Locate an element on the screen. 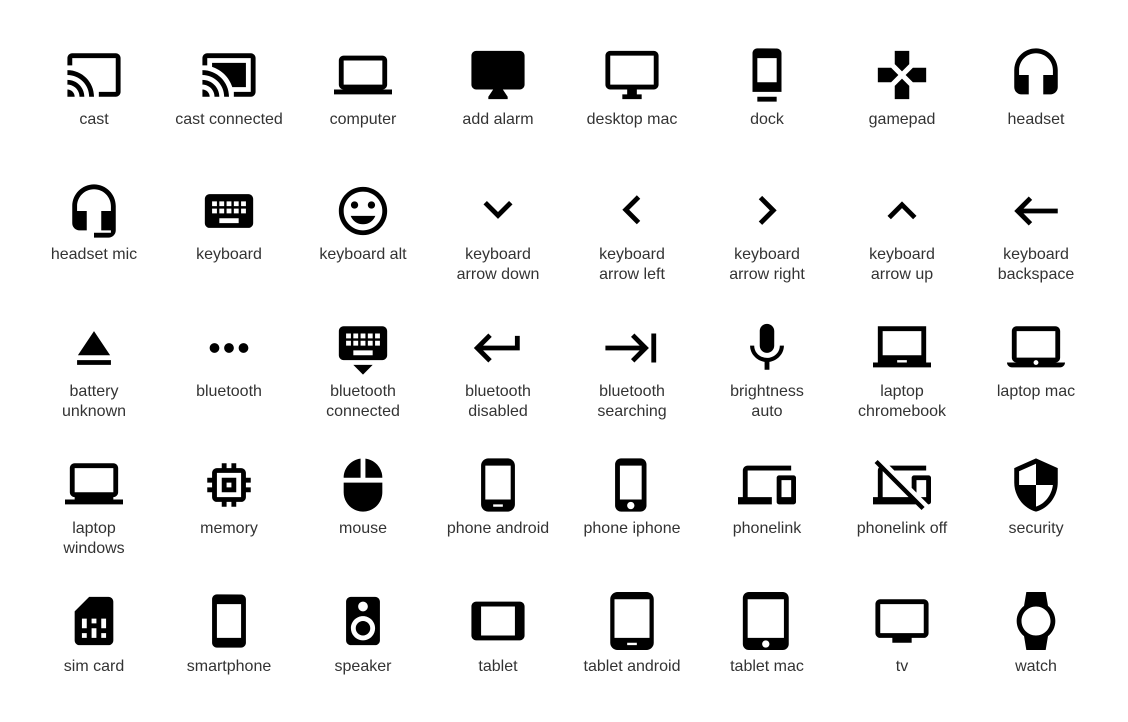 This screenshot has width=1128, height=722. chevron-up-icon is located at coordinates (902, 210).